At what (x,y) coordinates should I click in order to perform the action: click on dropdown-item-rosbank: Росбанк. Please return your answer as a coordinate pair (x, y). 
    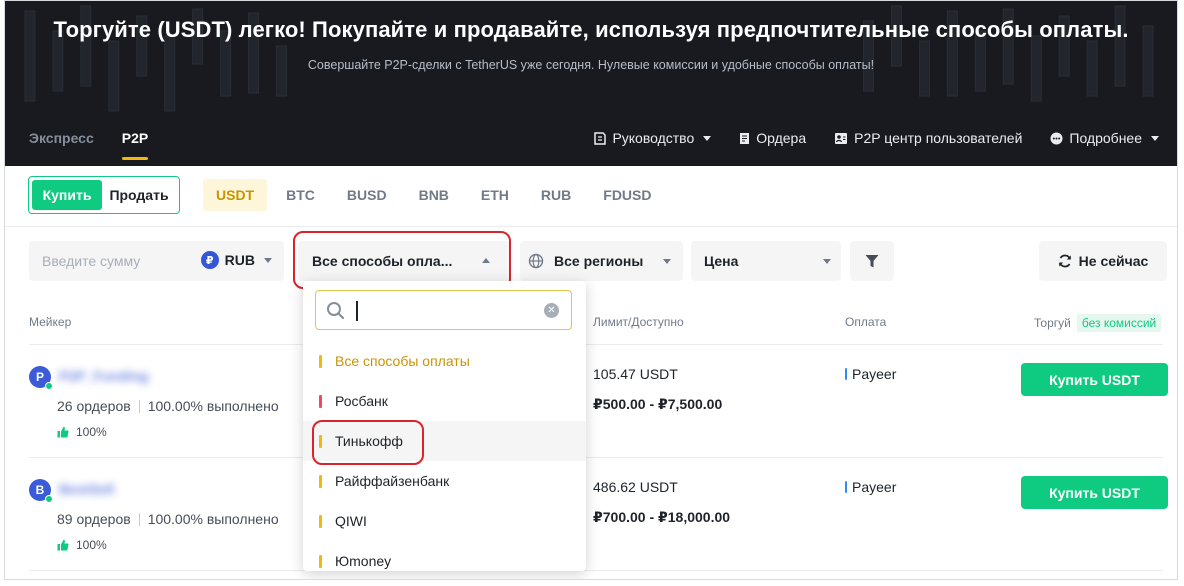
    Looking at the image, I should click on (444, 401).